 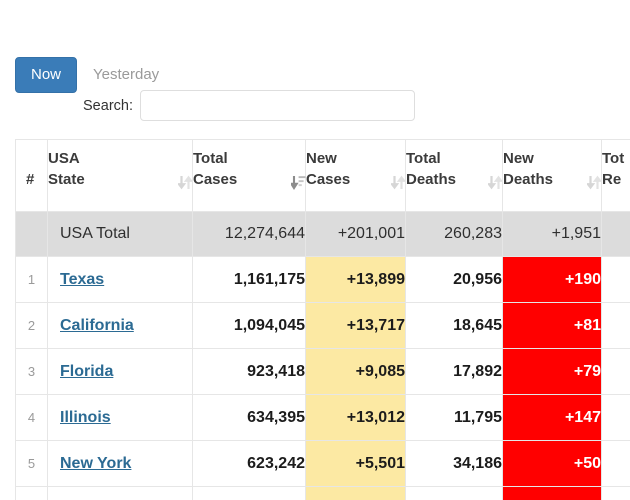 What do you see at coordinates (552, 493) in the screenshot?
I see `row-new-deaths` at bounding box center [552, 493].